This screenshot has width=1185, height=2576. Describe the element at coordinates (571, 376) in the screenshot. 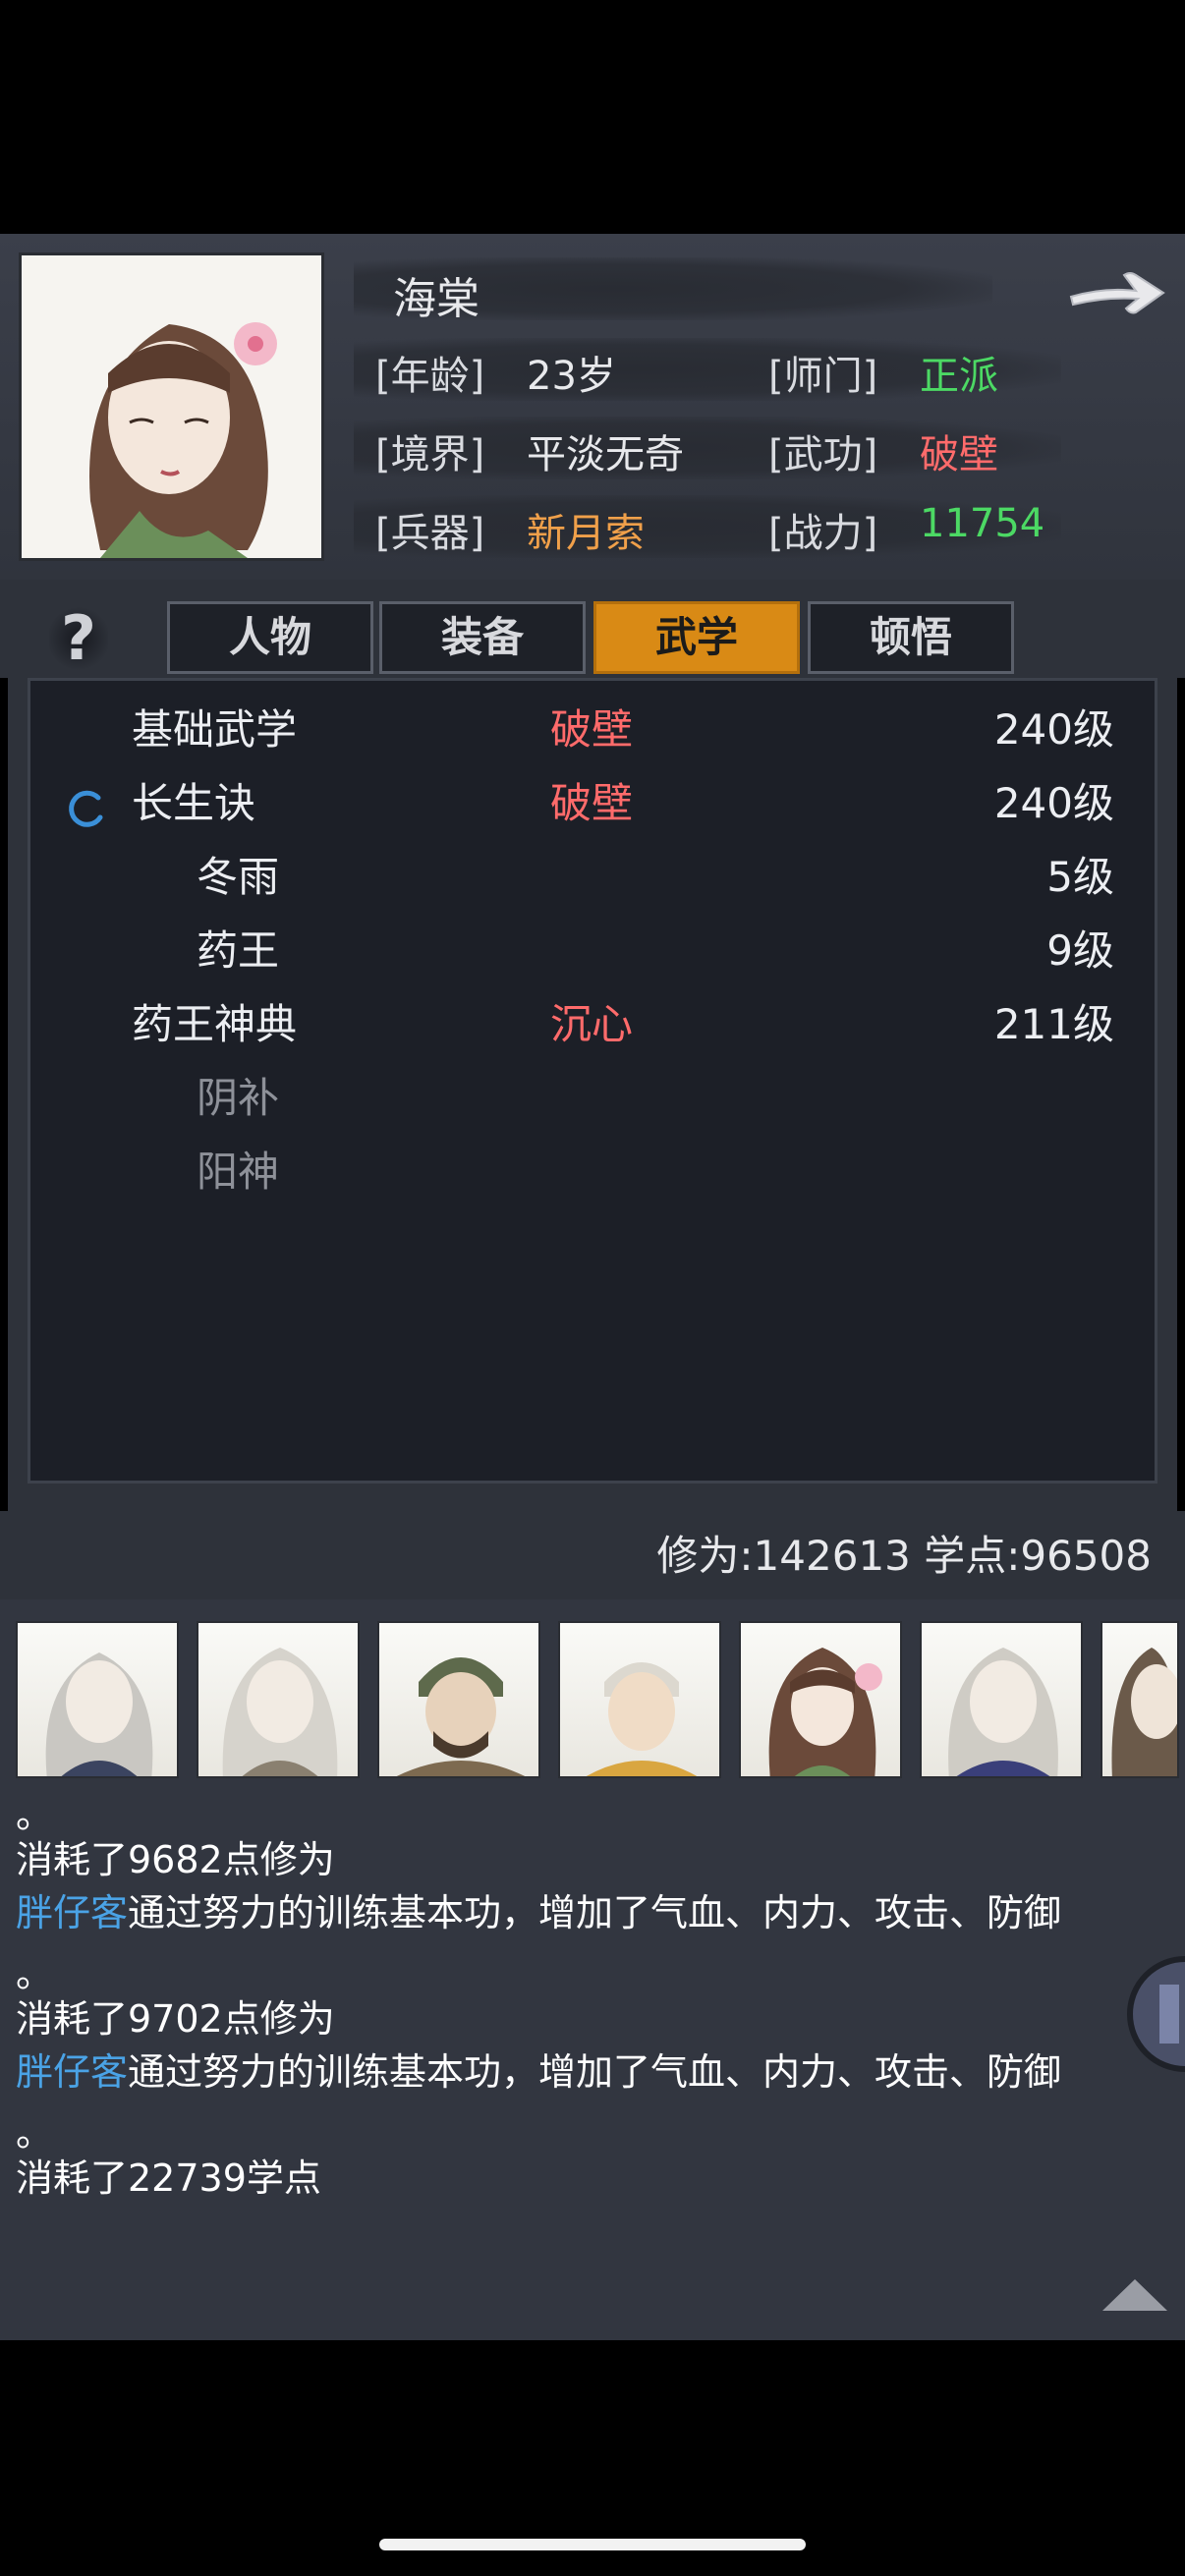

I see `age-value: 23岁` at that location.